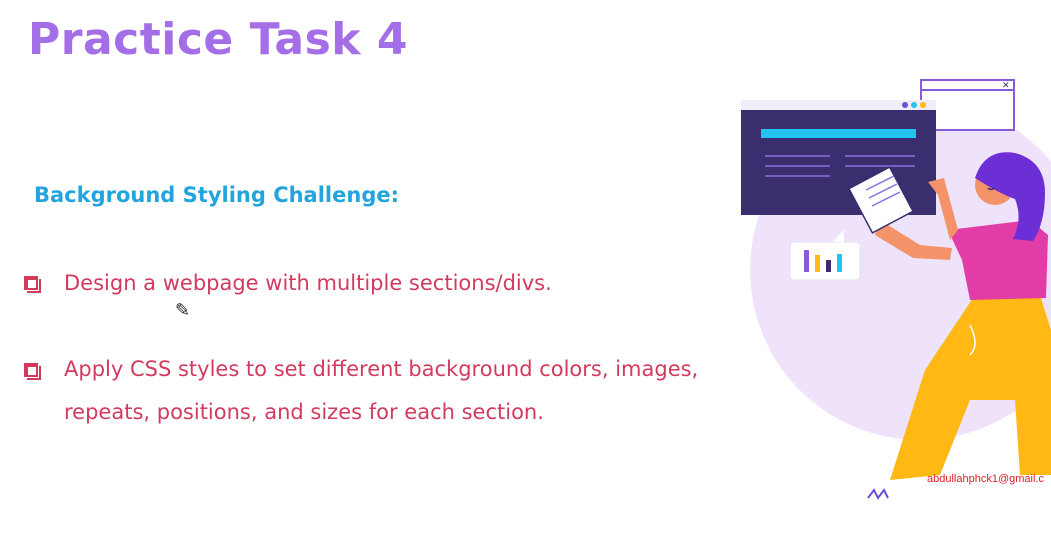  What do you see at coordinates (838, 157) in the screenshot?
I see `browser-window-icon` at bounding box center [838, 157].